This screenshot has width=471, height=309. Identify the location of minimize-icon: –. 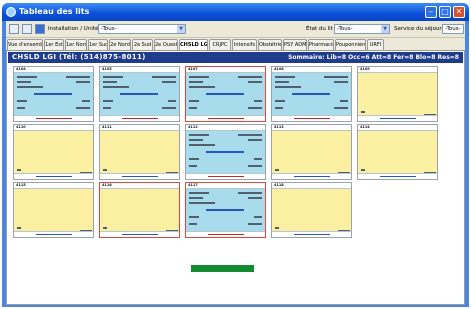
(431, 12).